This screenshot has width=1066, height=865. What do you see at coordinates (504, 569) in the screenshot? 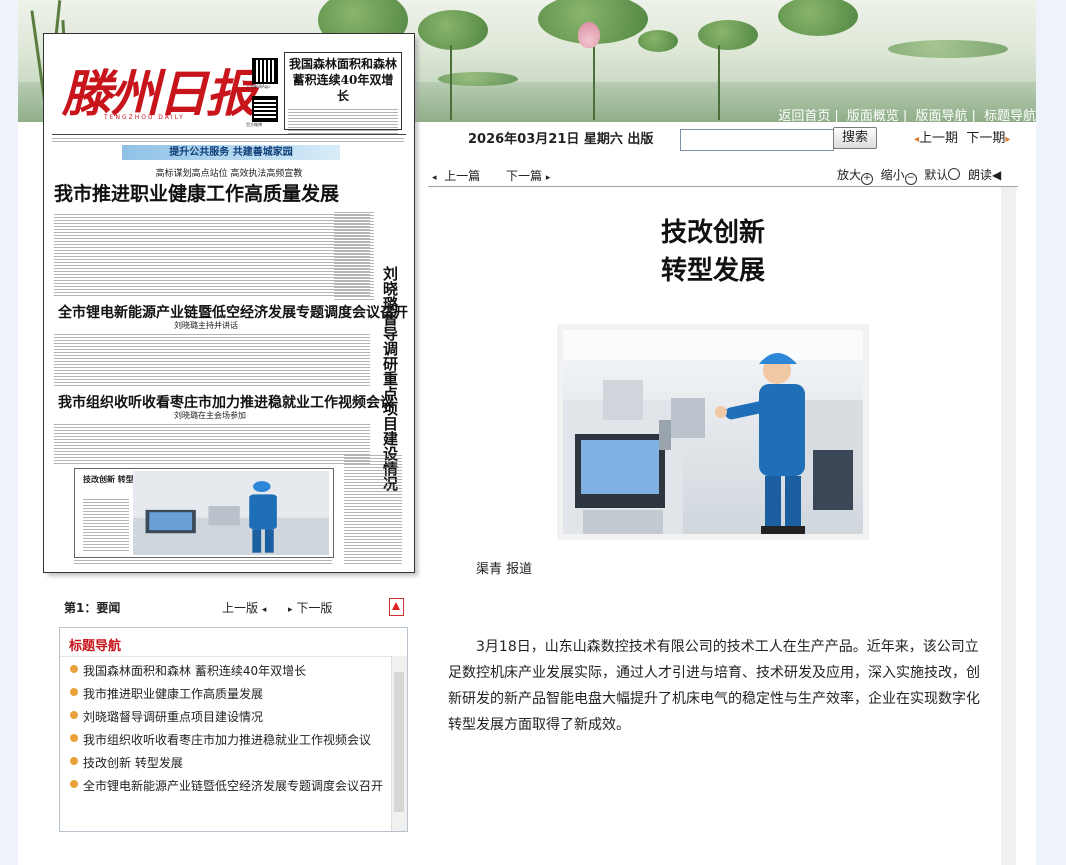
I see `byline: 渠青 报道` at bounding box center [504, 569].